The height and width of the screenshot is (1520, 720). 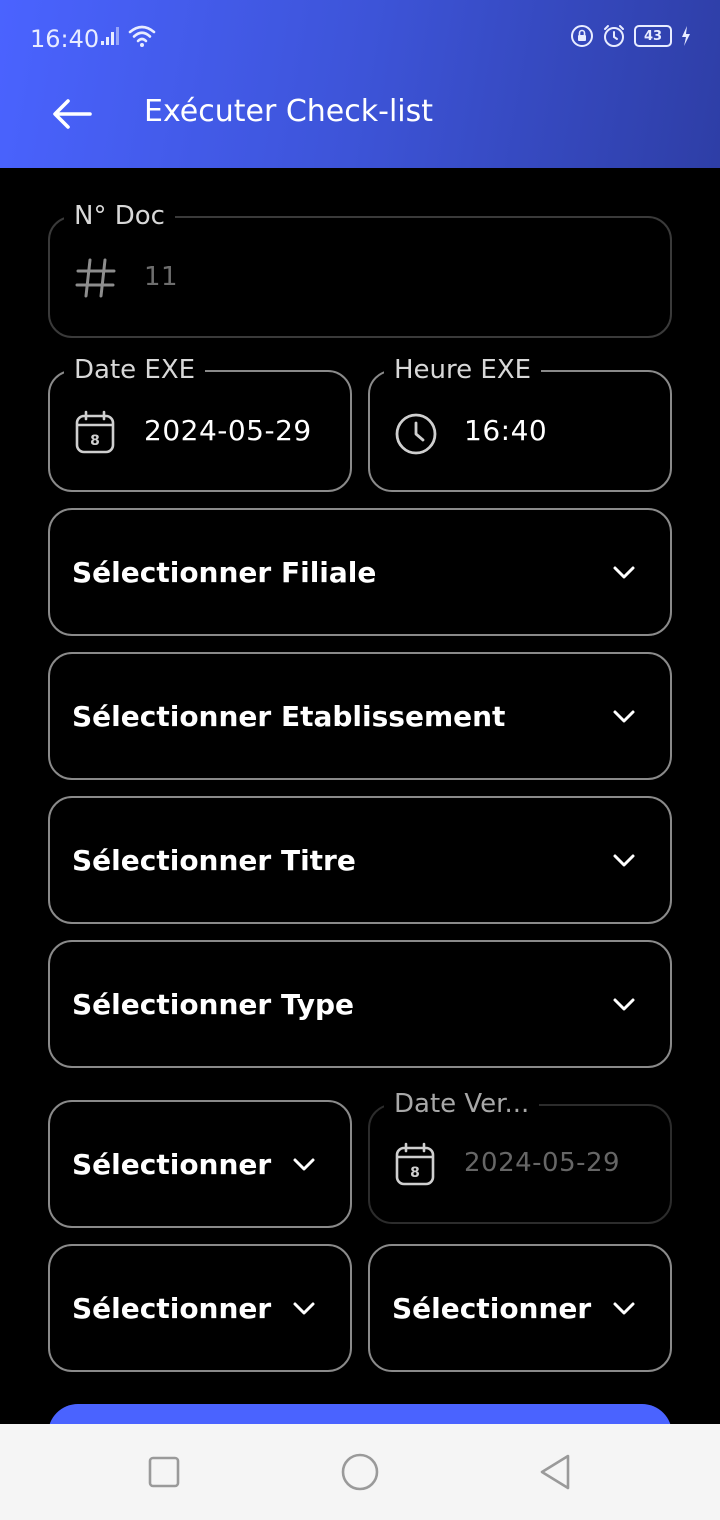 I want to click on home-icon, so click(x=360, y=1472).